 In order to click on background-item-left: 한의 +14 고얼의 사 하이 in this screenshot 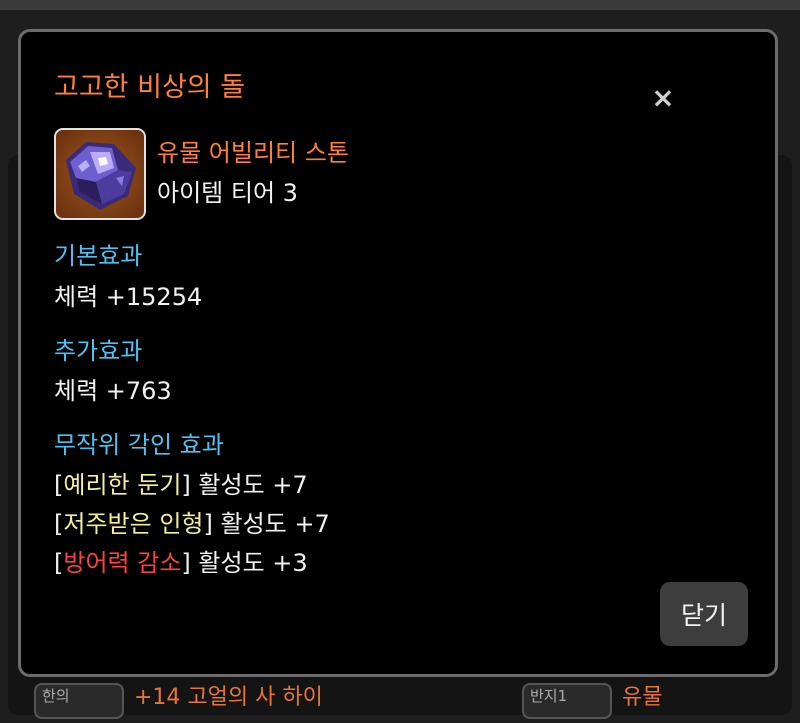, I will do `click(178, 703)`.